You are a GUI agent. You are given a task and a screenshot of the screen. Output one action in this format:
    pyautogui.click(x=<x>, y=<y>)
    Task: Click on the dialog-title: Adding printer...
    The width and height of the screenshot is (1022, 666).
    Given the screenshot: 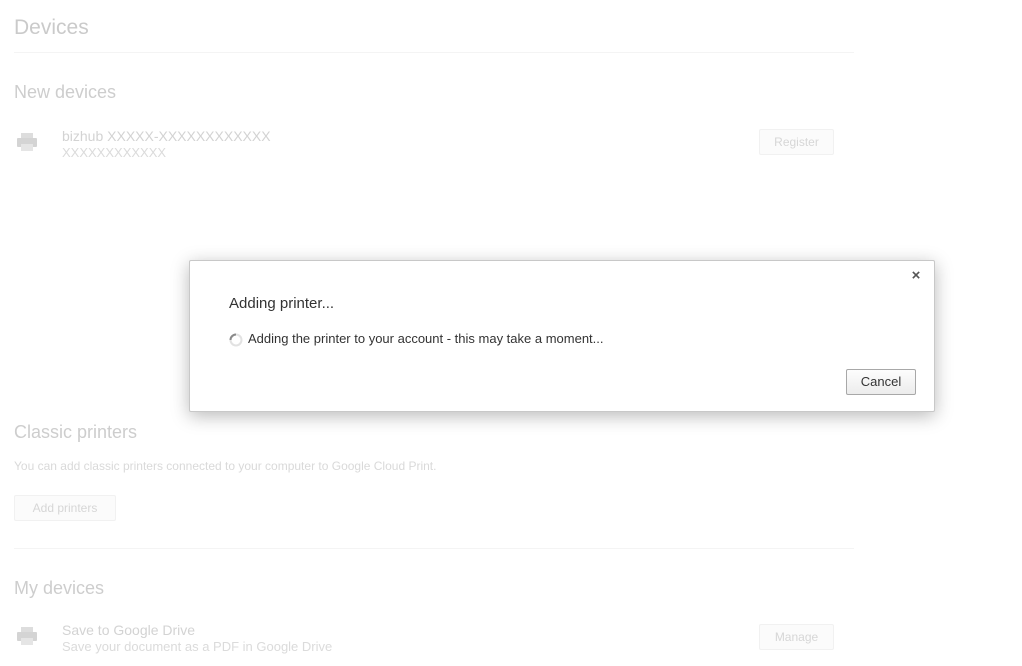 What is the action you would take?
    pyautogui.click(x=282, y=303)
    